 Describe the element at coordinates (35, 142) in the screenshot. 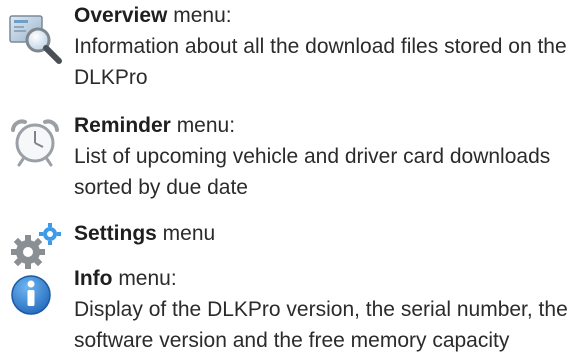

I see `alarm-clock-icon` at that location.